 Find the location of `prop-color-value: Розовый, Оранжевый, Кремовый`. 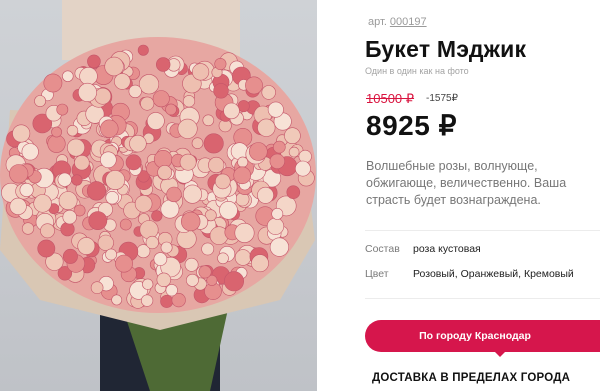

prop-color-value: Розовый, Оранжевый, Кремовый is located at coordinates (493, 274).